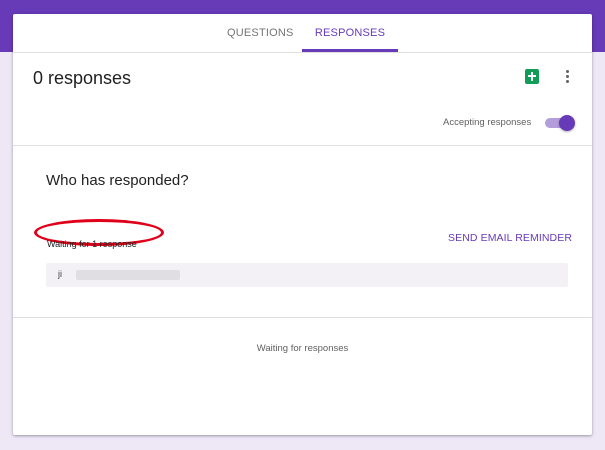 The height and width of the screenshot is (450, 605). I want to click on response-count-title: 0 responses, so click(82, 78).